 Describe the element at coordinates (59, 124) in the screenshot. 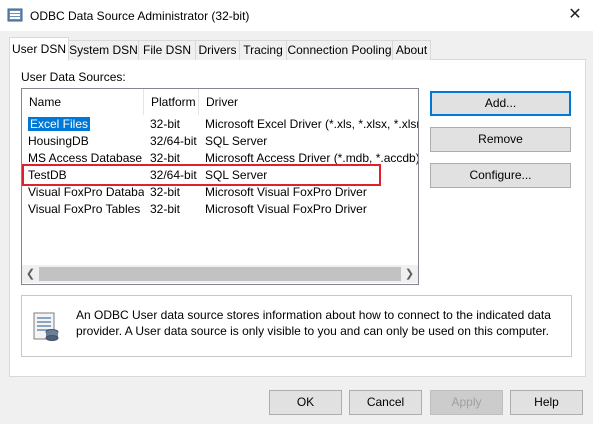

I see `row-name: Excel Files` at that location.